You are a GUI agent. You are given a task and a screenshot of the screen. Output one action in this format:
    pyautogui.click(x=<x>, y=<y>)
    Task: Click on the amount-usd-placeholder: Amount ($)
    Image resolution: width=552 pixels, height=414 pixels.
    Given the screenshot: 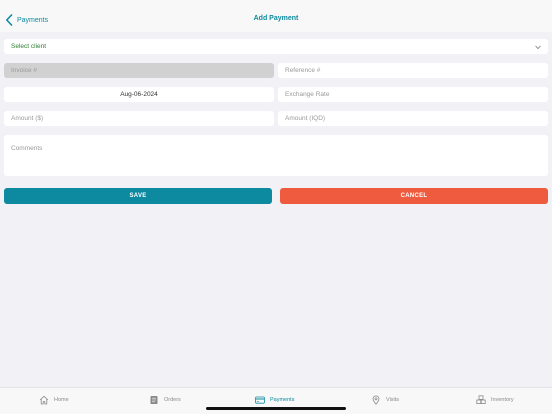 What is the action you would take?
    pyautogui.click(x=27, y=118)
    